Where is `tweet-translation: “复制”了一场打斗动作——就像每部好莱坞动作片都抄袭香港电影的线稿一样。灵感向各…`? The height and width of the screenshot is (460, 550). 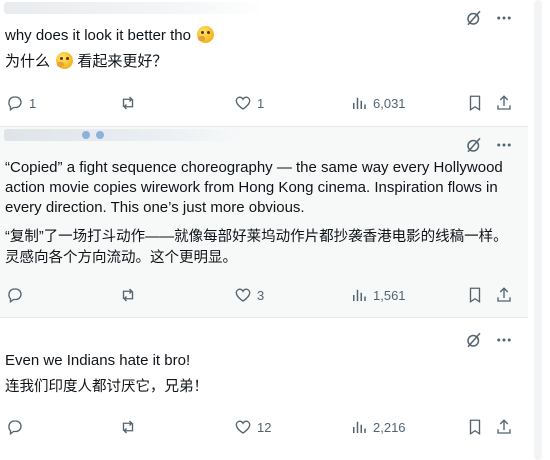 tweet-translation: “复制”了一场打斗动作——就像每部好莱坞动作片都抄袭香港电影的线稿一样。灵感向各… is located at coordinates (256, 247).